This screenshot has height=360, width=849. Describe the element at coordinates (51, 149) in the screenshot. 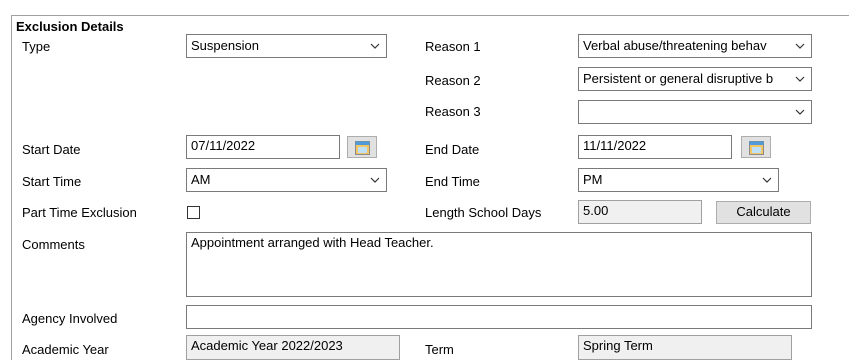

I see `start-date-label: Start Date` at that location.